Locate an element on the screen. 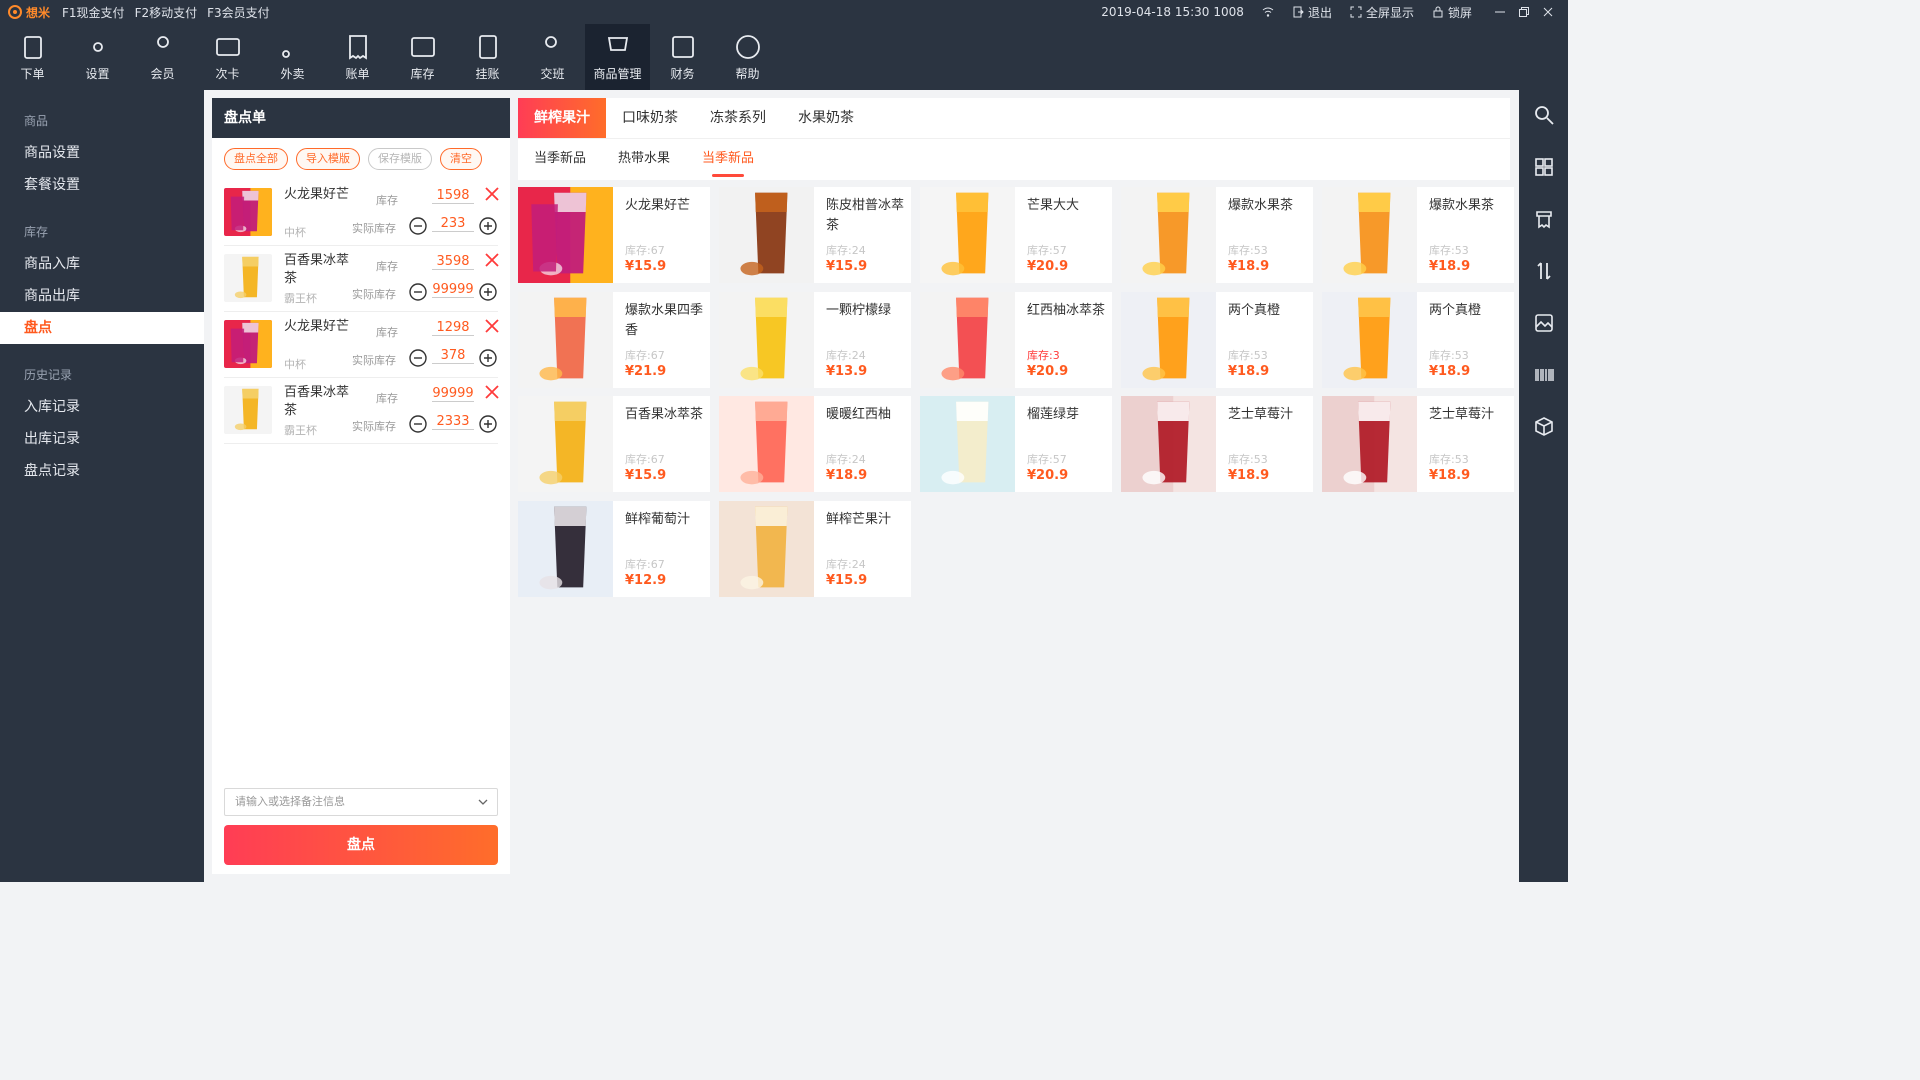 The width and height of the screenshot is (1920, 1080). product-card: 鲜榨葡萄汁 库存:67 ¥12.9 is located at coordinates (614, 549).